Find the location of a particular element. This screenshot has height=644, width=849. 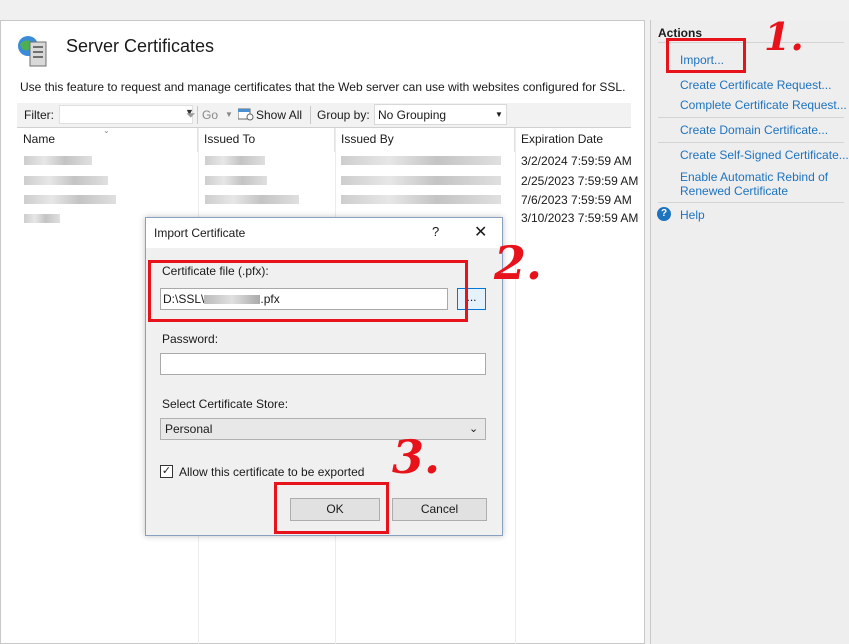

sort-indicator-icon: ⌄ is located at coordinates (106, 130).